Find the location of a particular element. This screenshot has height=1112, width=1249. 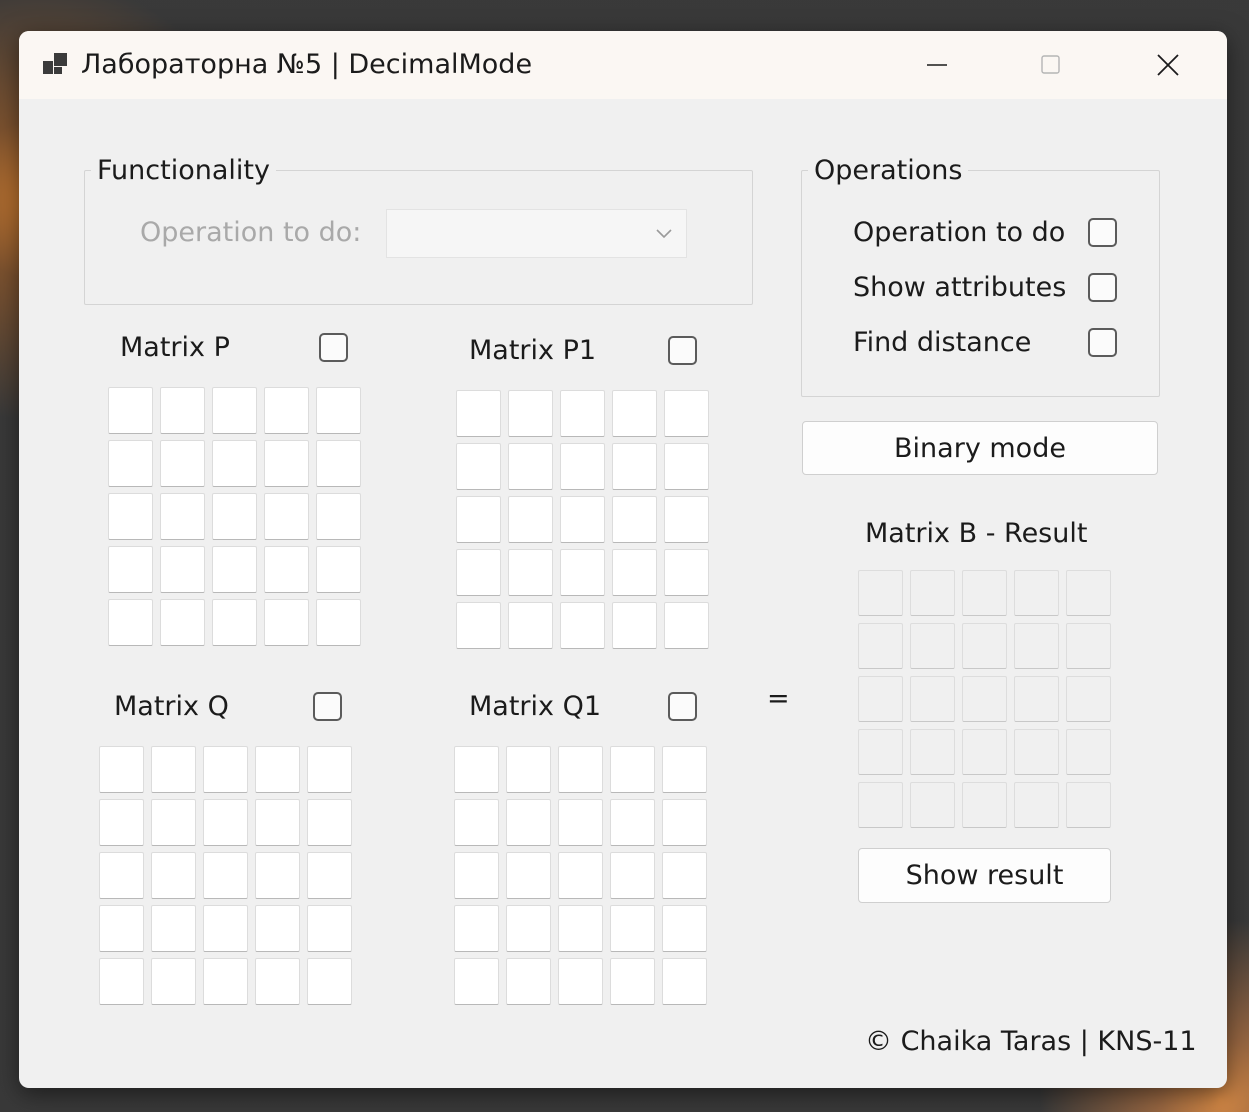

matrix-q1-cell-r1-c5 is located at coordinates (684, 769).